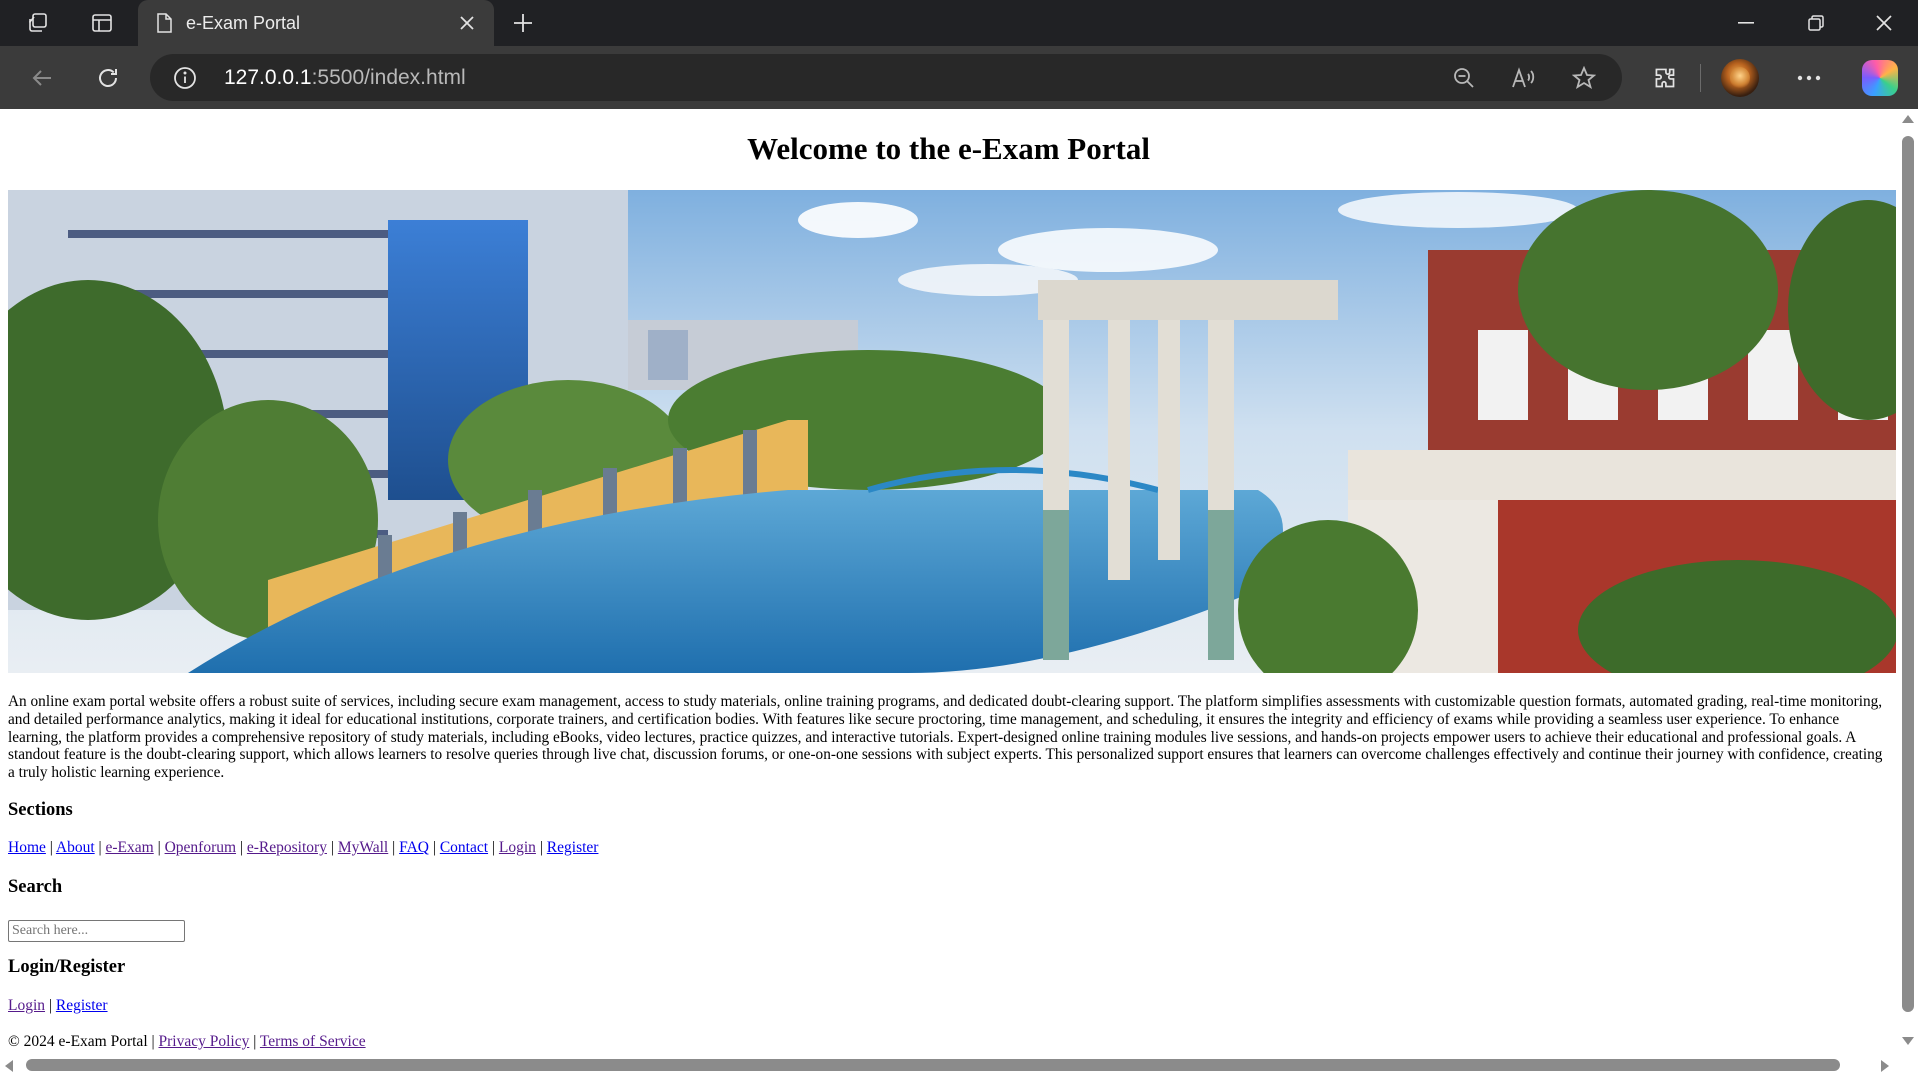 The image size is (1918, 1075). Describe the element at coordinates (67, 967) in the screenshot. I see `login-register-heading: Login/Register` at that location.